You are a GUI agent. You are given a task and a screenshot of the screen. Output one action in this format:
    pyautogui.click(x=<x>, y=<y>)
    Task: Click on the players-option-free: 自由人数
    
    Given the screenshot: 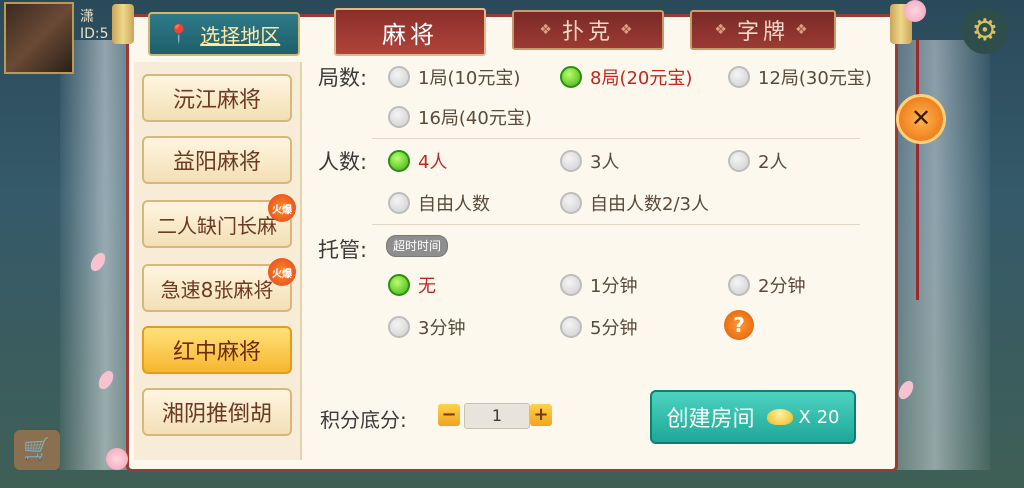 What is the action you would take?
    pyautogui.click(x=439, y=203)
    